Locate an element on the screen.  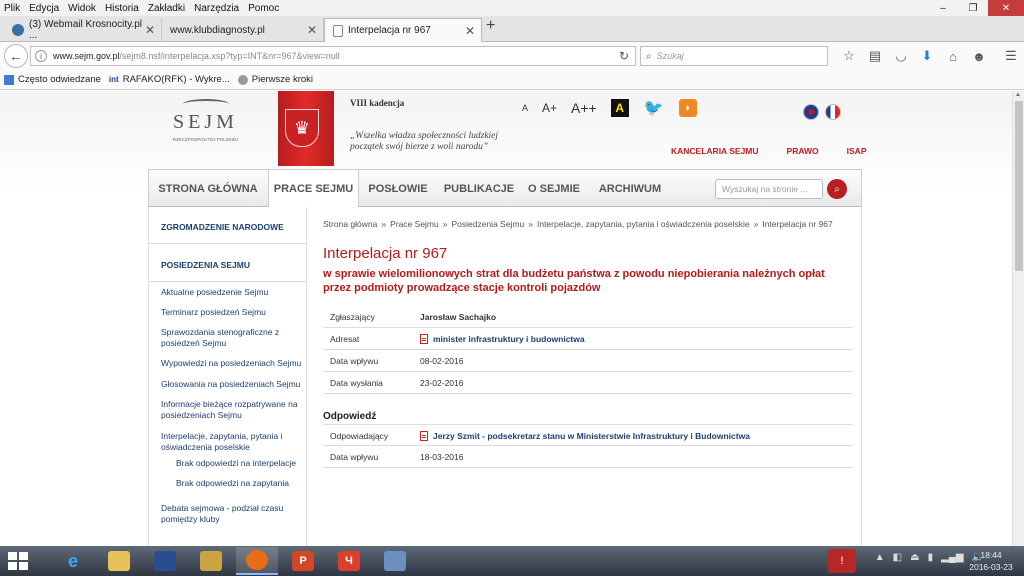
taskbar-app-red: Ч is located at coordinates (349, 561).